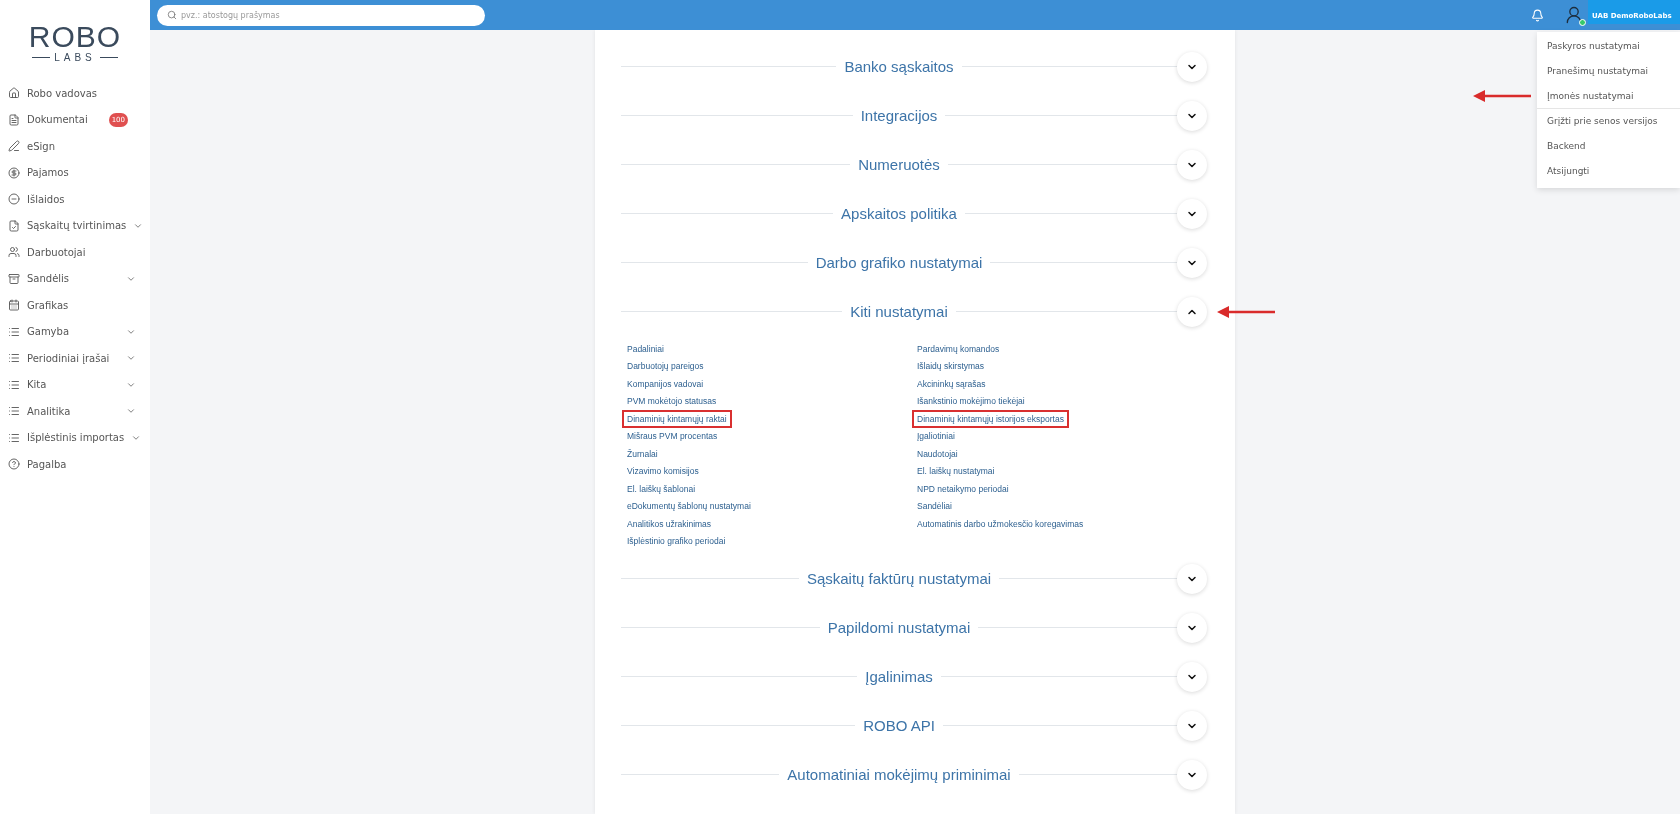 Image resolution: width=1680 pixels, height=814 pixels. Describe the element at coordinates (663, 471) in the screenshot. I see `settings-link: Vizavimo komisijos` at that location.